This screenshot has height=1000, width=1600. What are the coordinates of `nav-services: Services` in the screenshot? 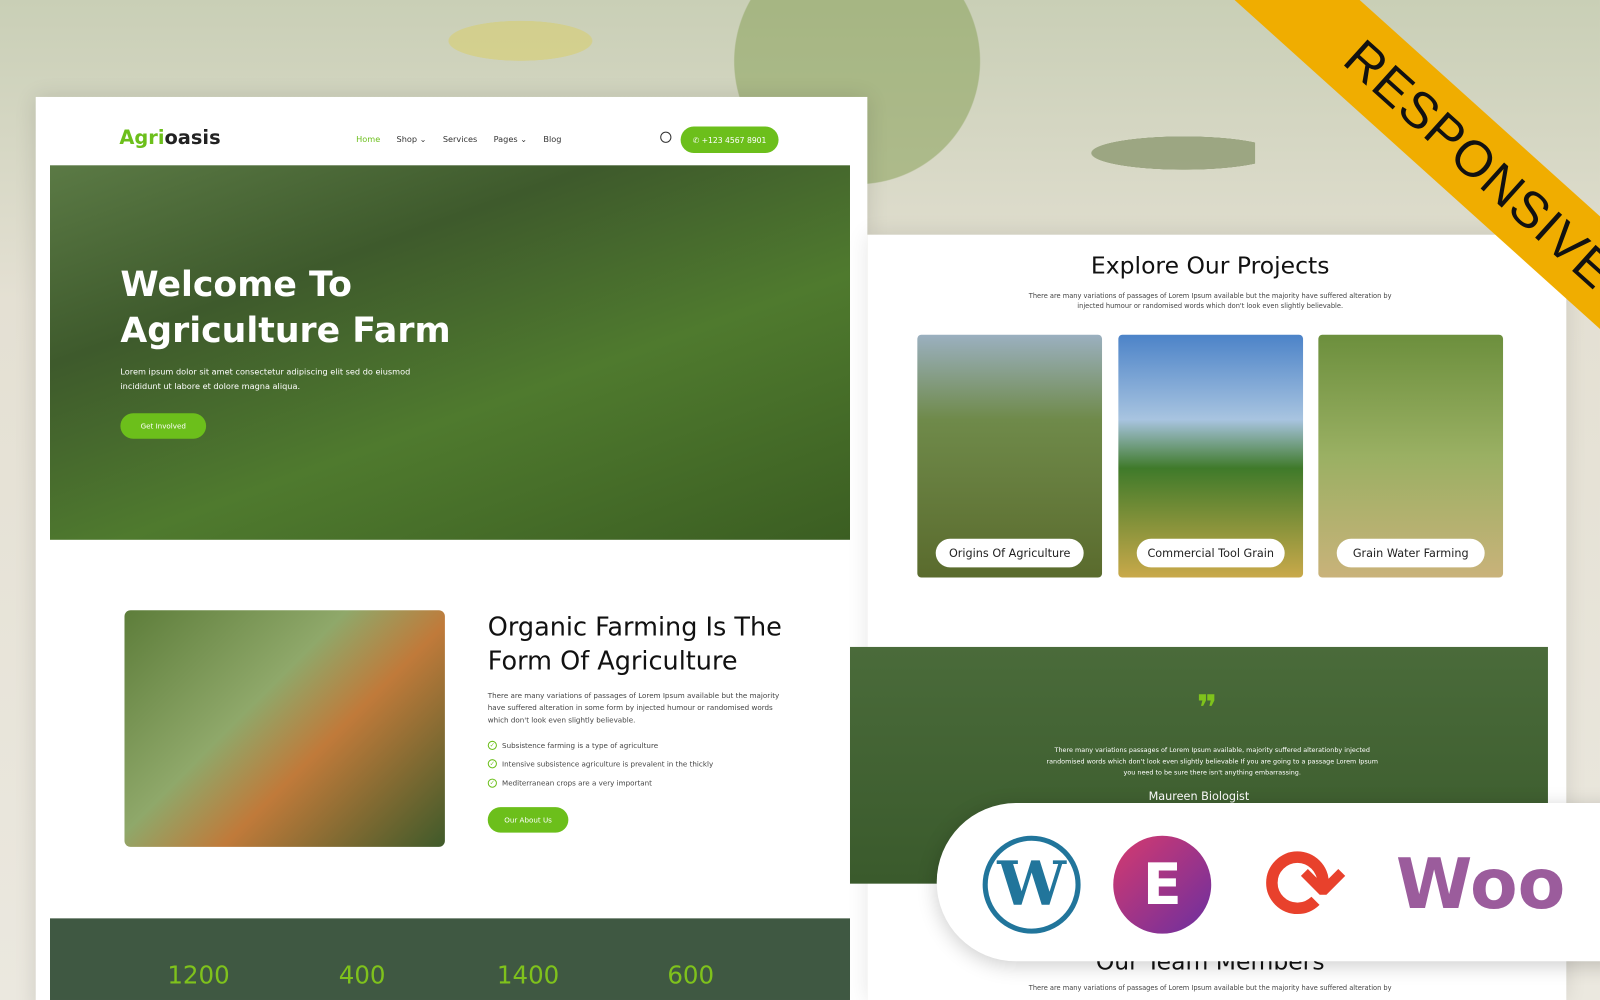 It's located at (460, 139).